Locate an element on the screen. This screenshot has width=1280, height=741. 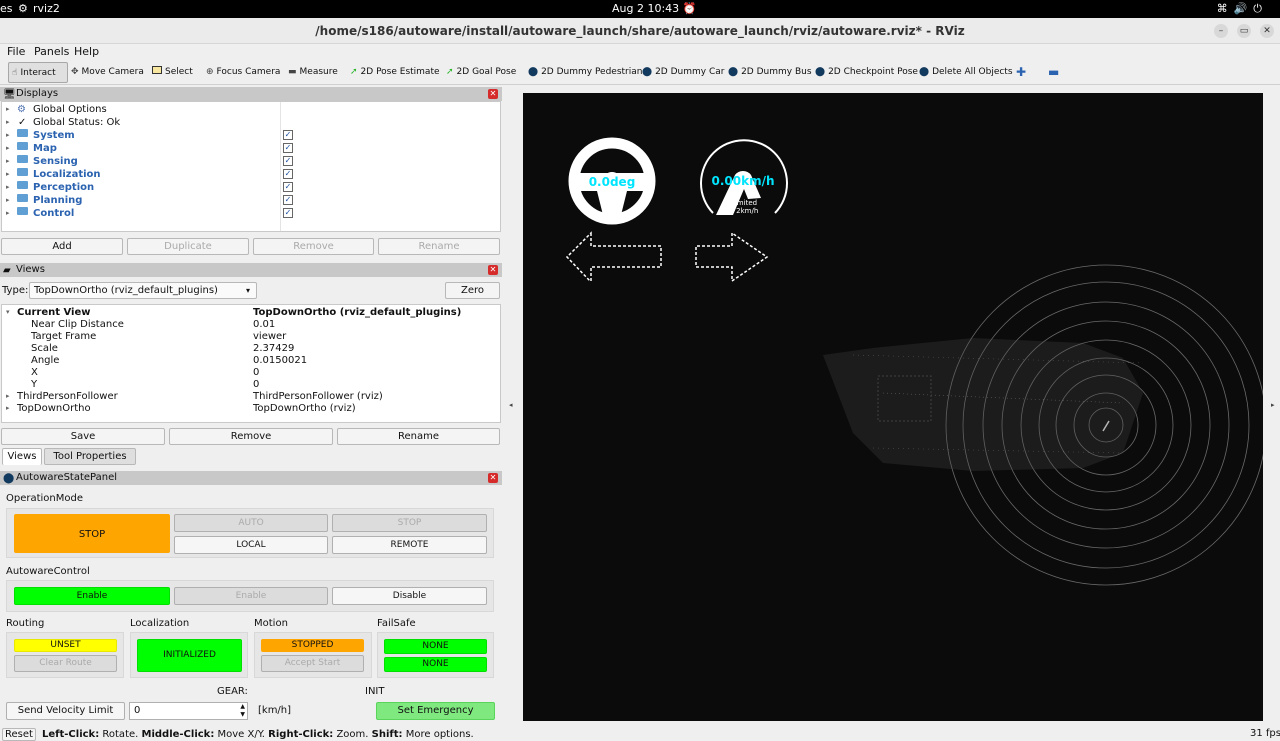
remote-button: REMOTE is located at coordinates (409, 545).